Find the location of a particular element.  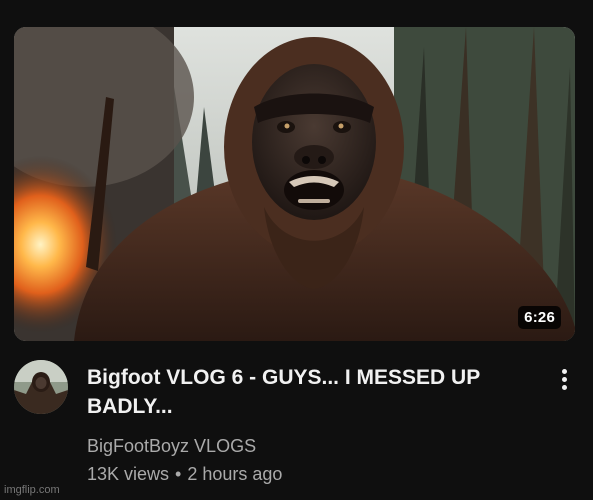

kebab-menu-icon is located at coordinates (564, 380).